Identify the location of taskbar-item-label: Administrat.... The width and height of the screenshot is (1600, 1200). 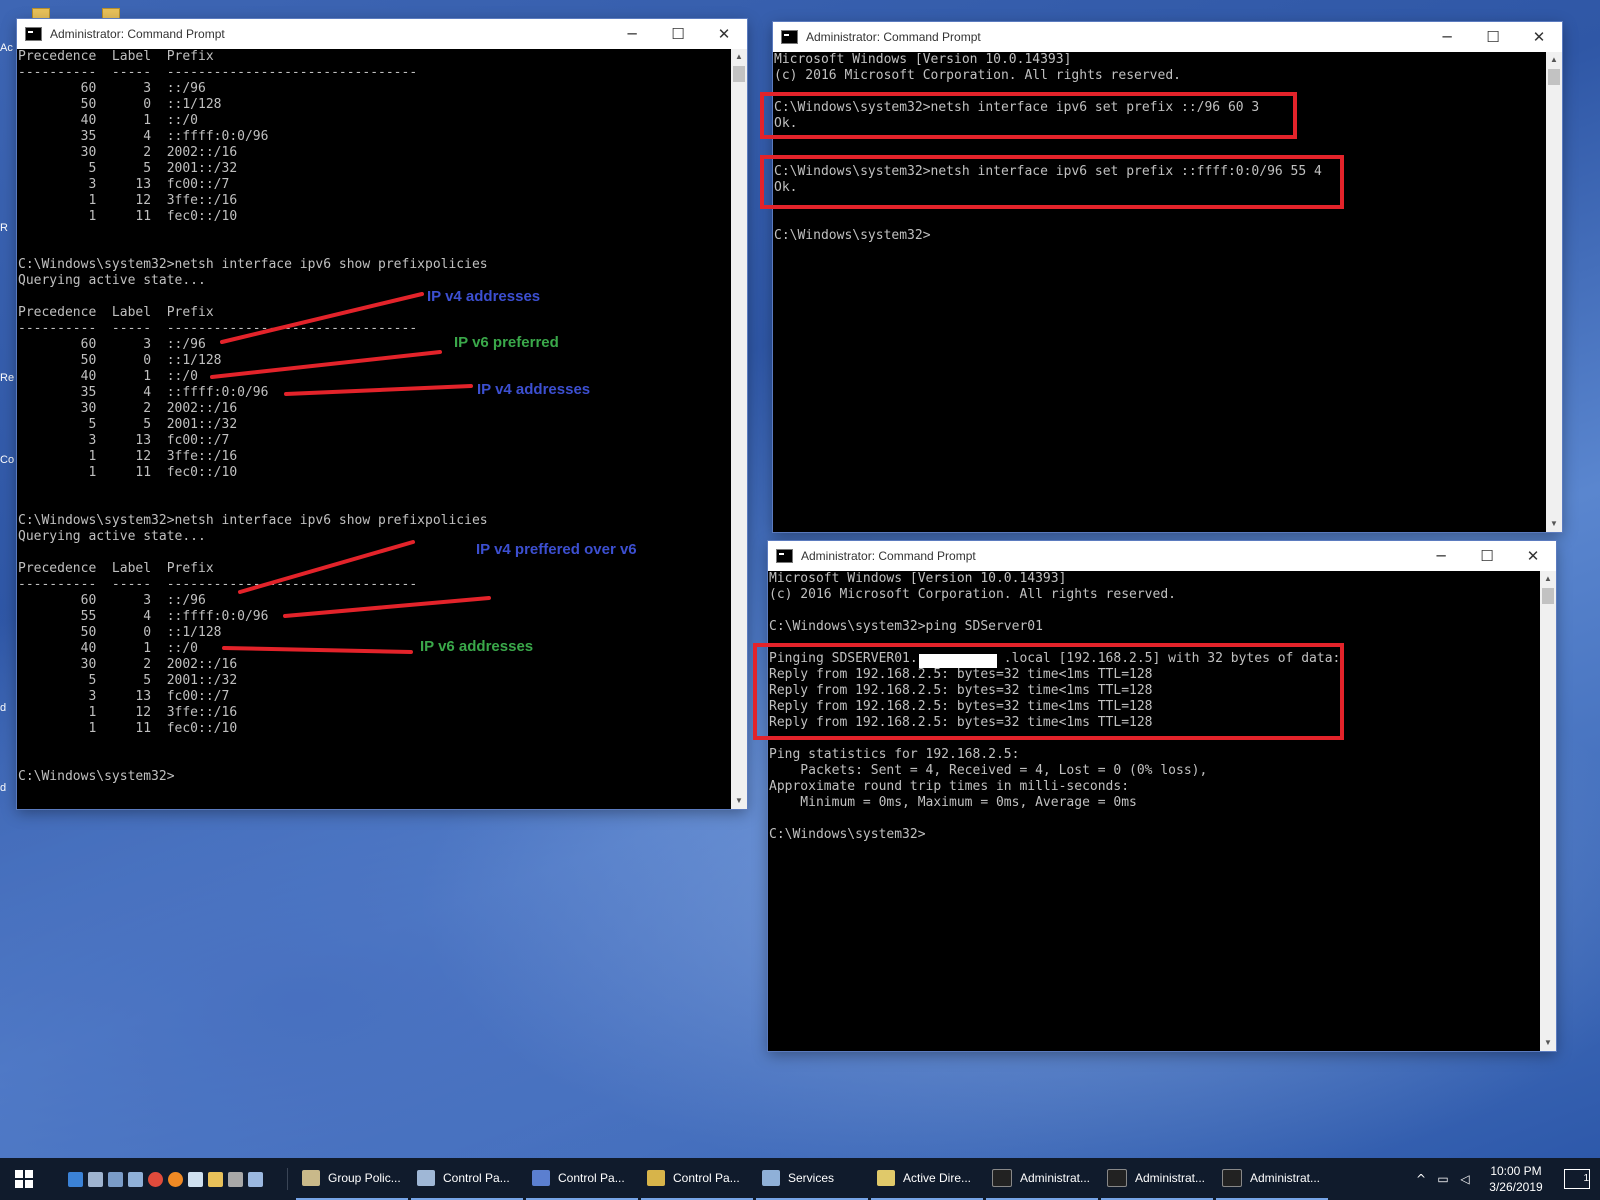
(1055, 1178).